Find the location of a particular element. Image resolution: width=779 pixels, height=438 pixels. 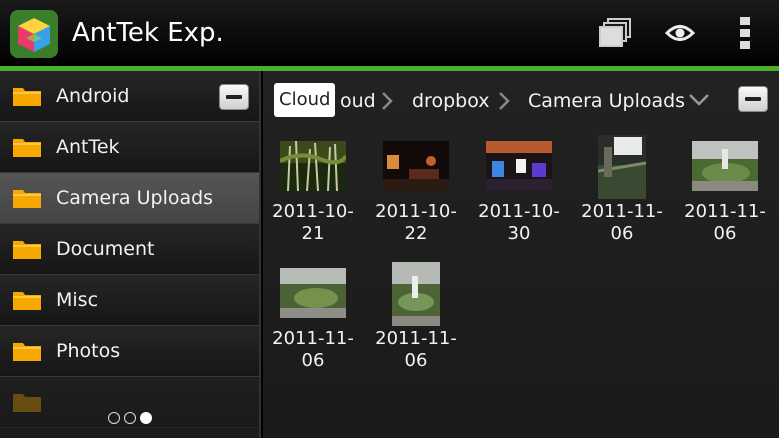

page-indicator is located at coordinates (129, 418).